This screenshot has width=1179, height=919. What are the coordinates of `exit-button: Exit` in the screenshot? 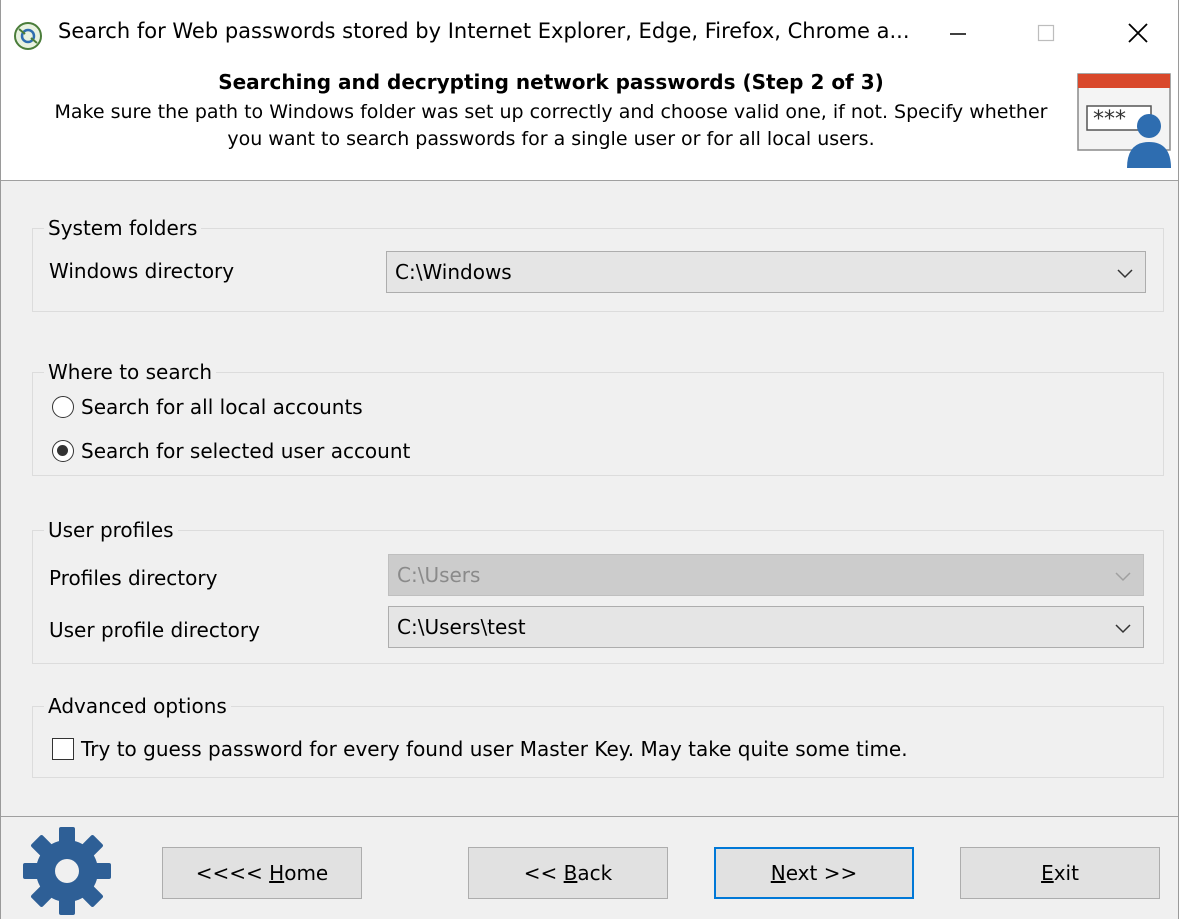 It's located at (1060, 873).